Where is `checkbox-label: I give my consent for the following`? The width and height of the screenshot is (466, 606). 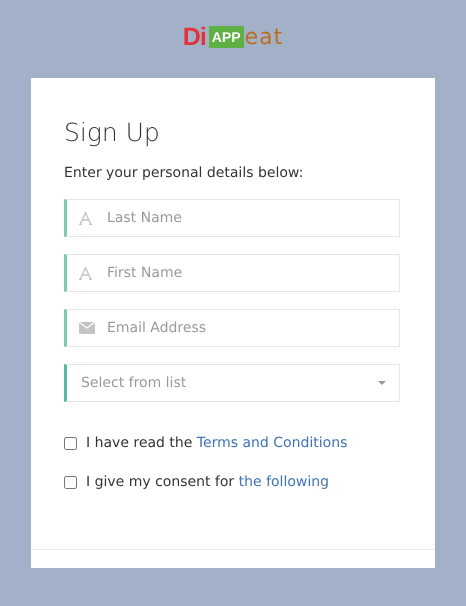
checkbox-label: I give my consent for the following is located at coordinates (208, 482).